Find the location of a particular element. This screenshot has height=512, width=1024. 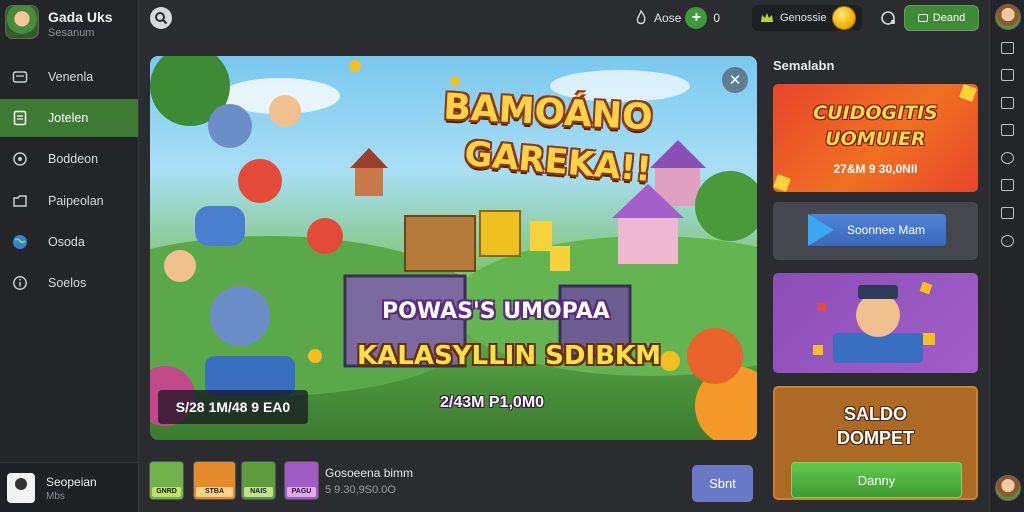

promo-card-1: CUIDOGITIS UOMUIER 27&M 9 30,0NII is located at coordinates (875, 138).